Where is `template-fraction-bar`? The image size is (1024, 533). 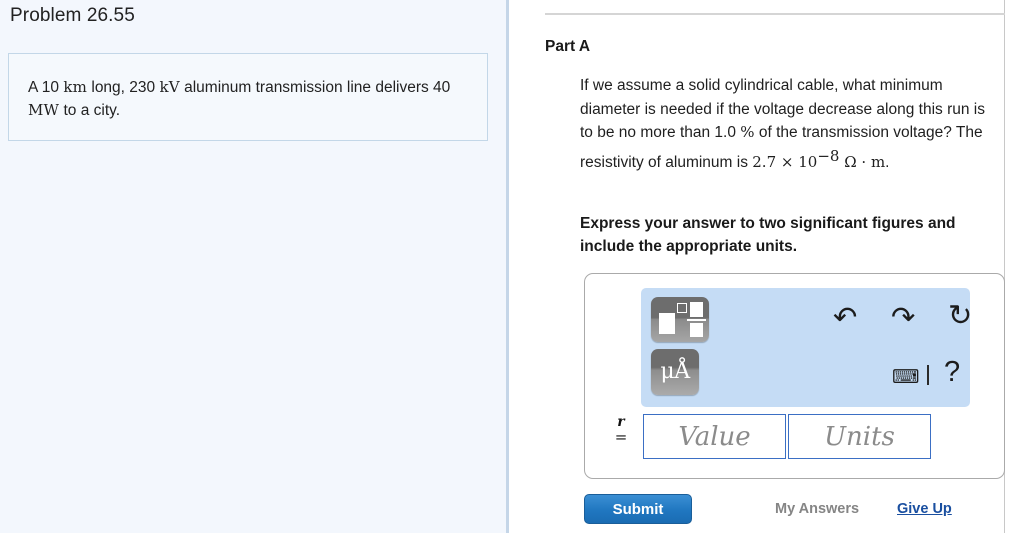
template-fraction-bar is located at coordinates (696, 320).